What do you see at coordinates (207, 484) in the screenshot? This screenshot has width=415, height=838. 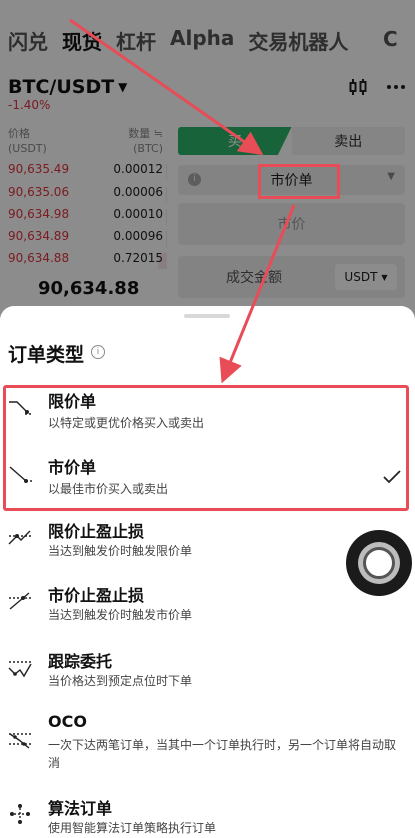 I see `order-type-option: 市价单以最佳市价买入或卖出` at bounding box center [207, 484].